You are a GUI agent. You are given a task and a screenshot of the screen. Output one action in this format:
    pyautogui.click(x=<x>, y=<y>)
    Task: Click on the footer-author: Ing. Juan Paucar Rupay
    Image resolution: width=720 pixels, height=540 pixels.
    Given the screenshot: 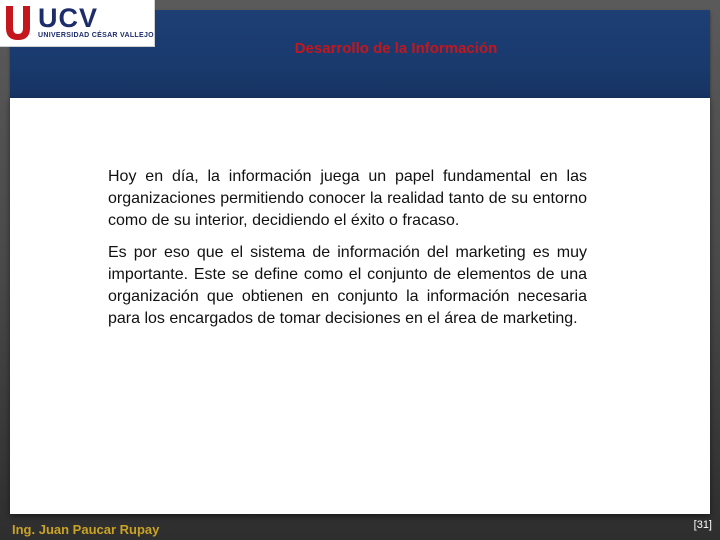 What is the action you would take?
    pyautogui.click(x=86, y=529)
    